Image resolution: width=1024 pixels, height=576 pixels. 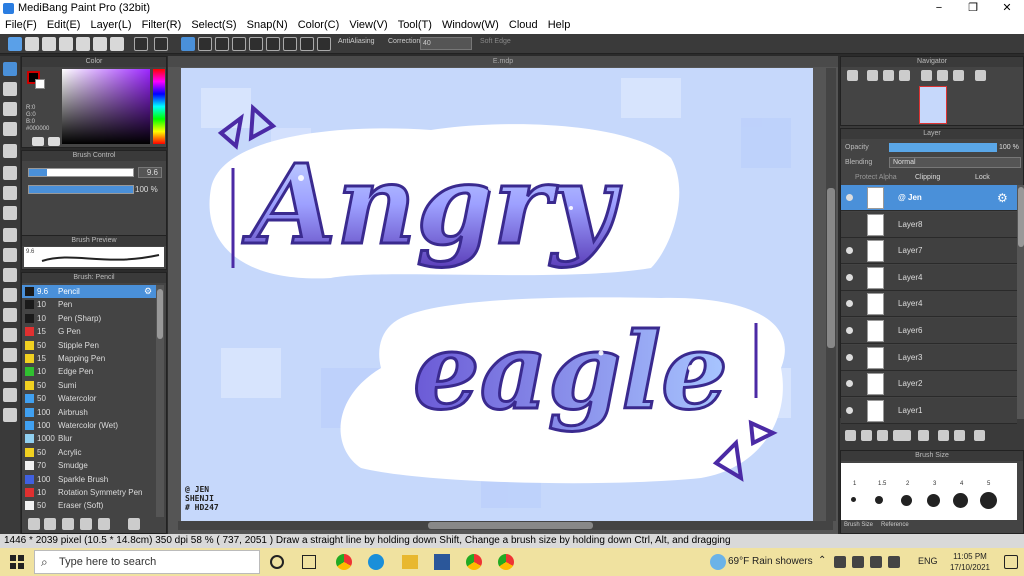 What do you see at coordinates (92, 452) in the screenshot?
I see `brush-item: 50 Acrylic` at bounding box center [92, 452].